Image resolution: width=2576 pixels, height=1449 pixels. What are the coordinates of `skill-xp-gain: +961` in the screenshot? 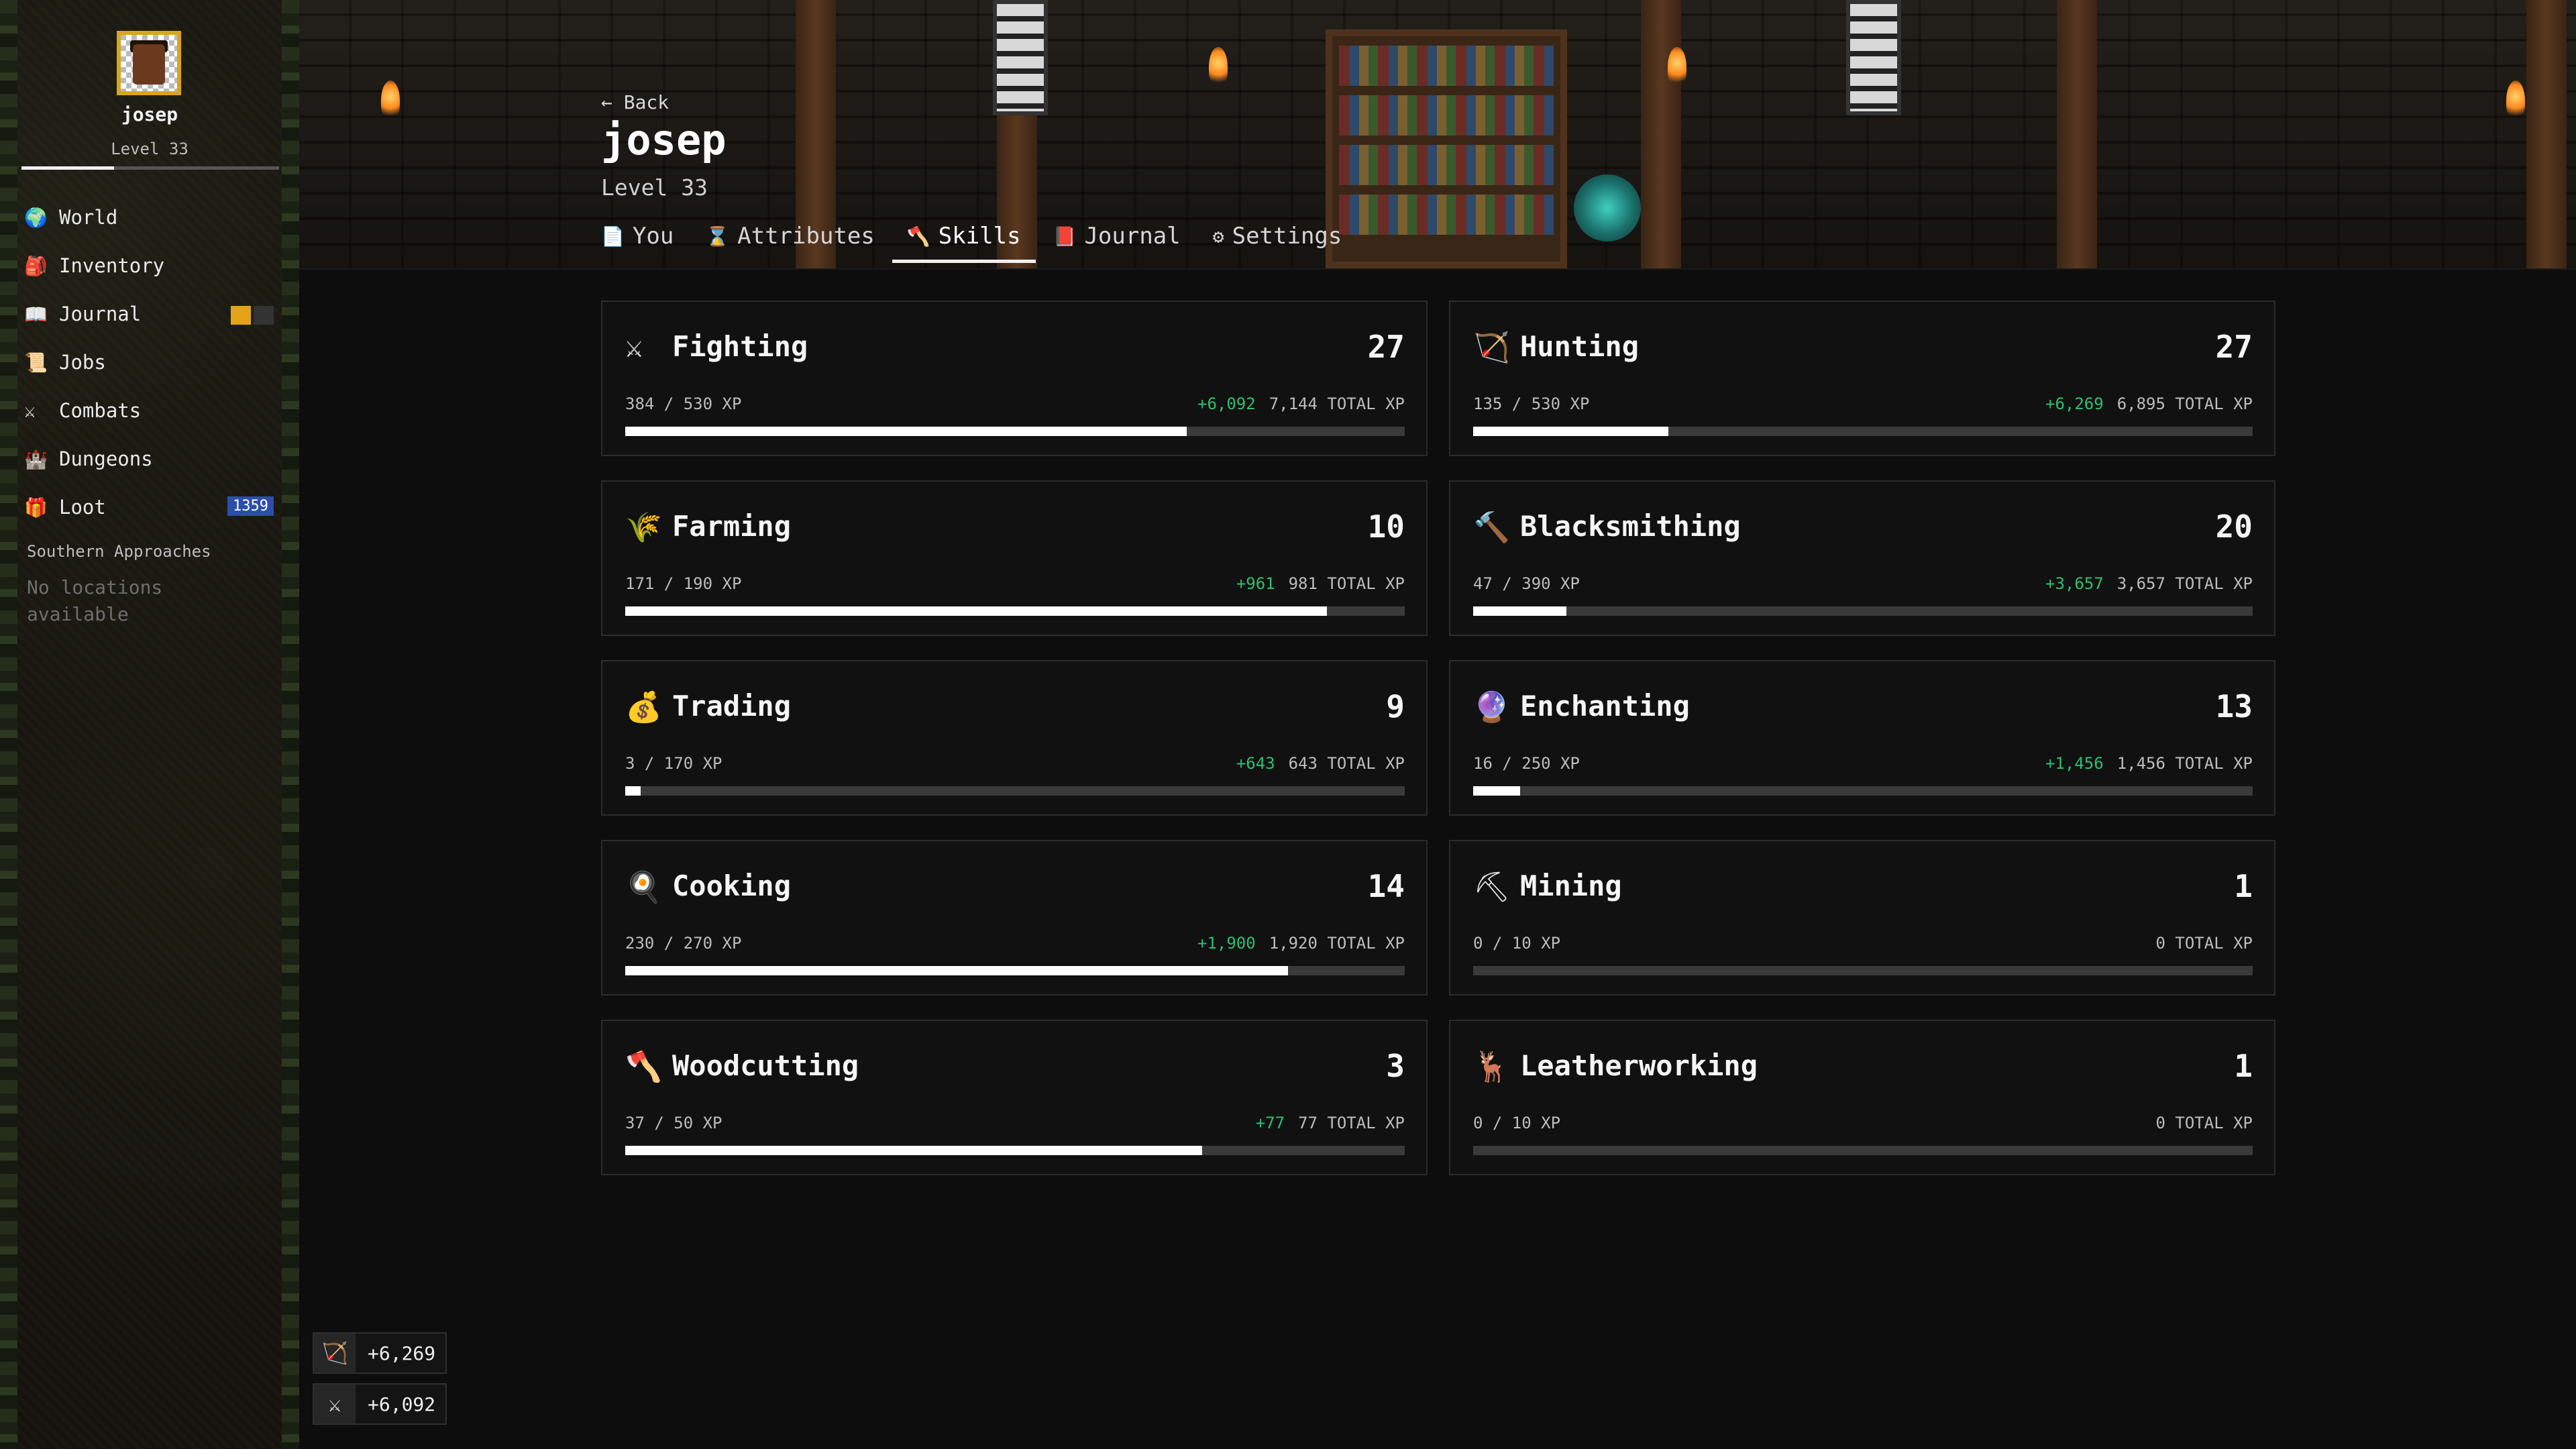 It's located at (1255, 583).